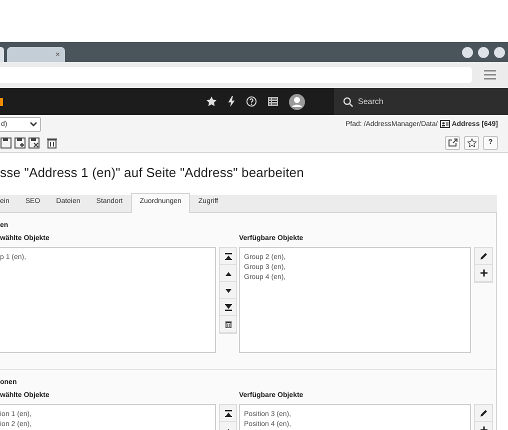 The image size is (508, 430). I want to click on remove-button, so click(228, 324).